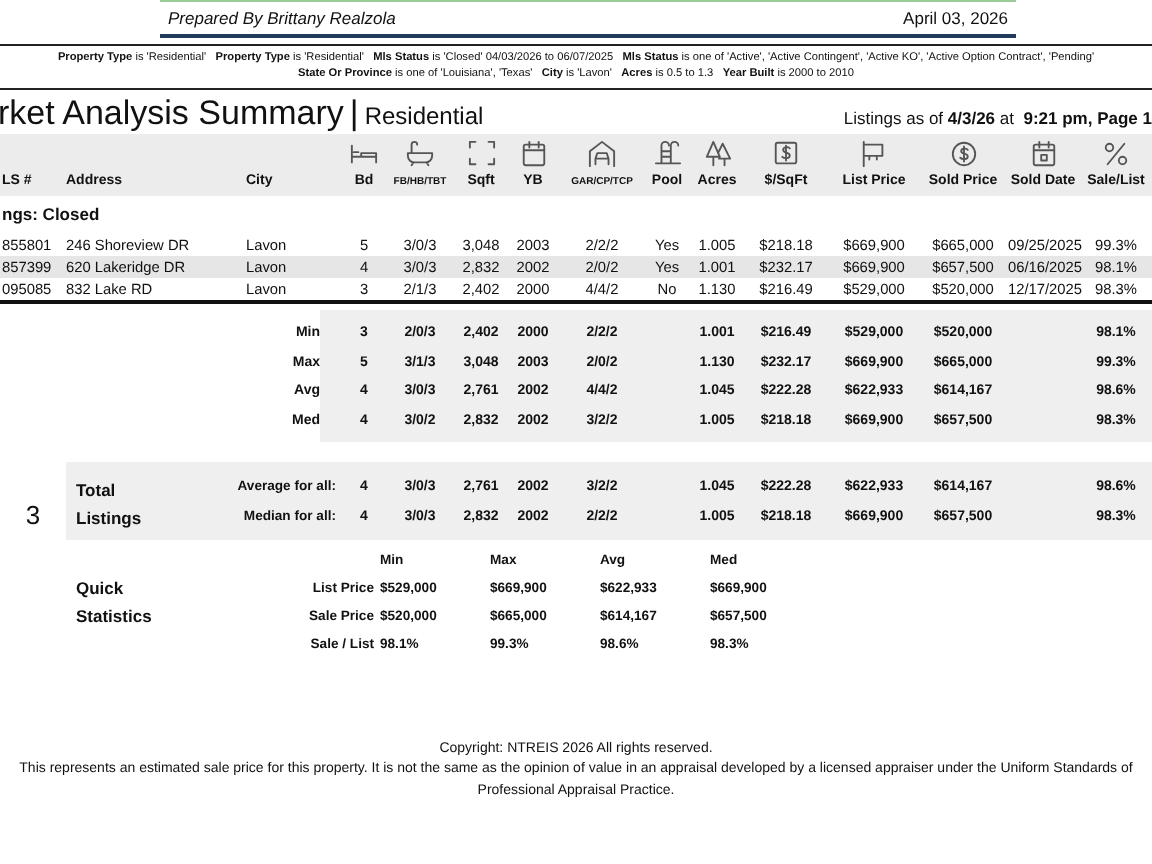  Describe the element at coordinates (717, 153) in the screenshot. I see `trees-icon` at that location.